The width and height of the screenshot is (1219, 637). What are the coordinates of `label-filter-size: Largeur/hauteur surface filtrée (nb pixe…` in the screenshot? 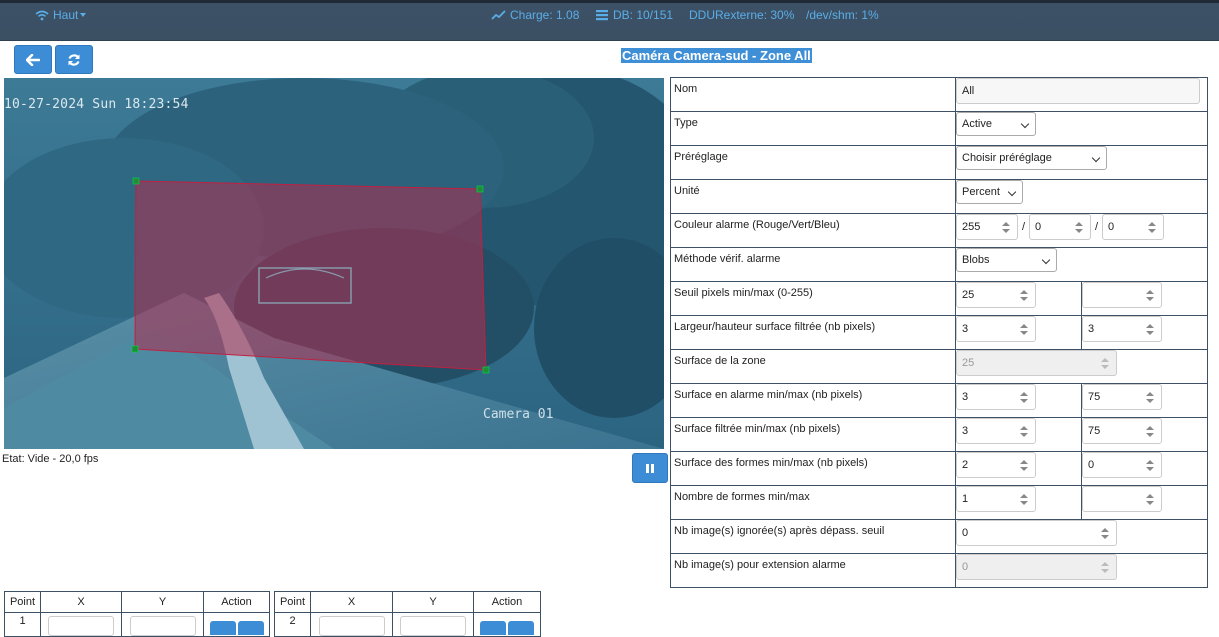 It's located at (813, 332).